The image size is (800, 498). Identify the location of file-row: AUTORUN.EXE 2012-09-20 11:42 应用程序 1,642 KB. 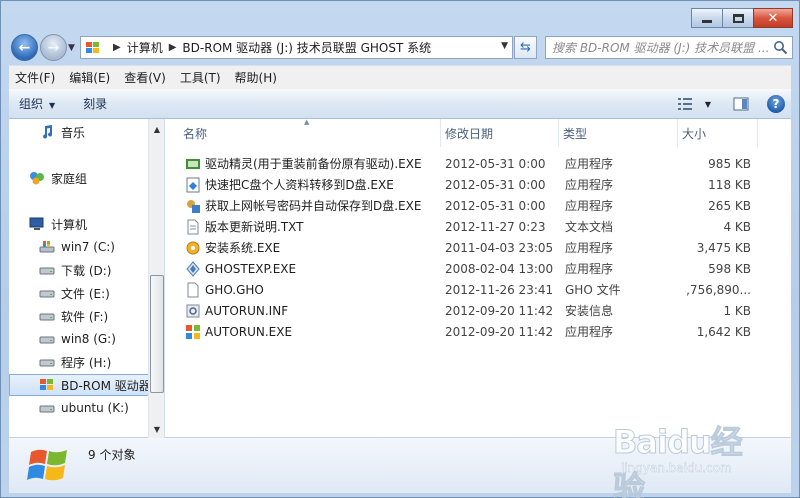
(478, 331).